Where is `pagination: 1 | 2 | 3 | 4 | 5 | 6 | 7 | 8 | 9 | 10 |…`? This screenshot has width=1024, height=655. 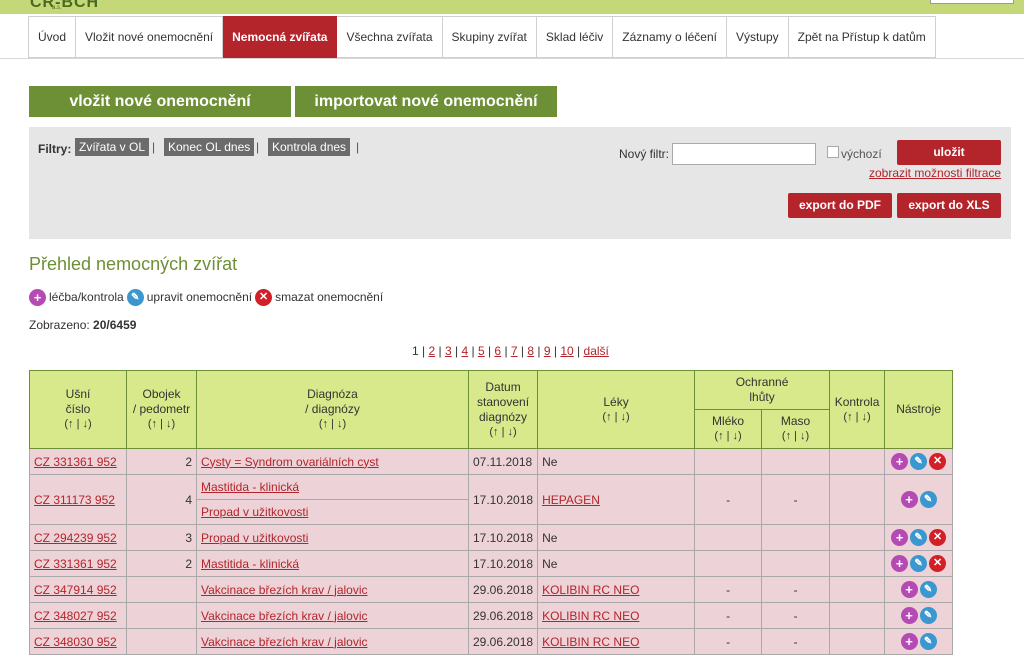
pagination: 1 | 2 | 3 | 4 | 5 | 6 | 7 | 8 | 9 | 10 |… is located at coordinates (510, 351).